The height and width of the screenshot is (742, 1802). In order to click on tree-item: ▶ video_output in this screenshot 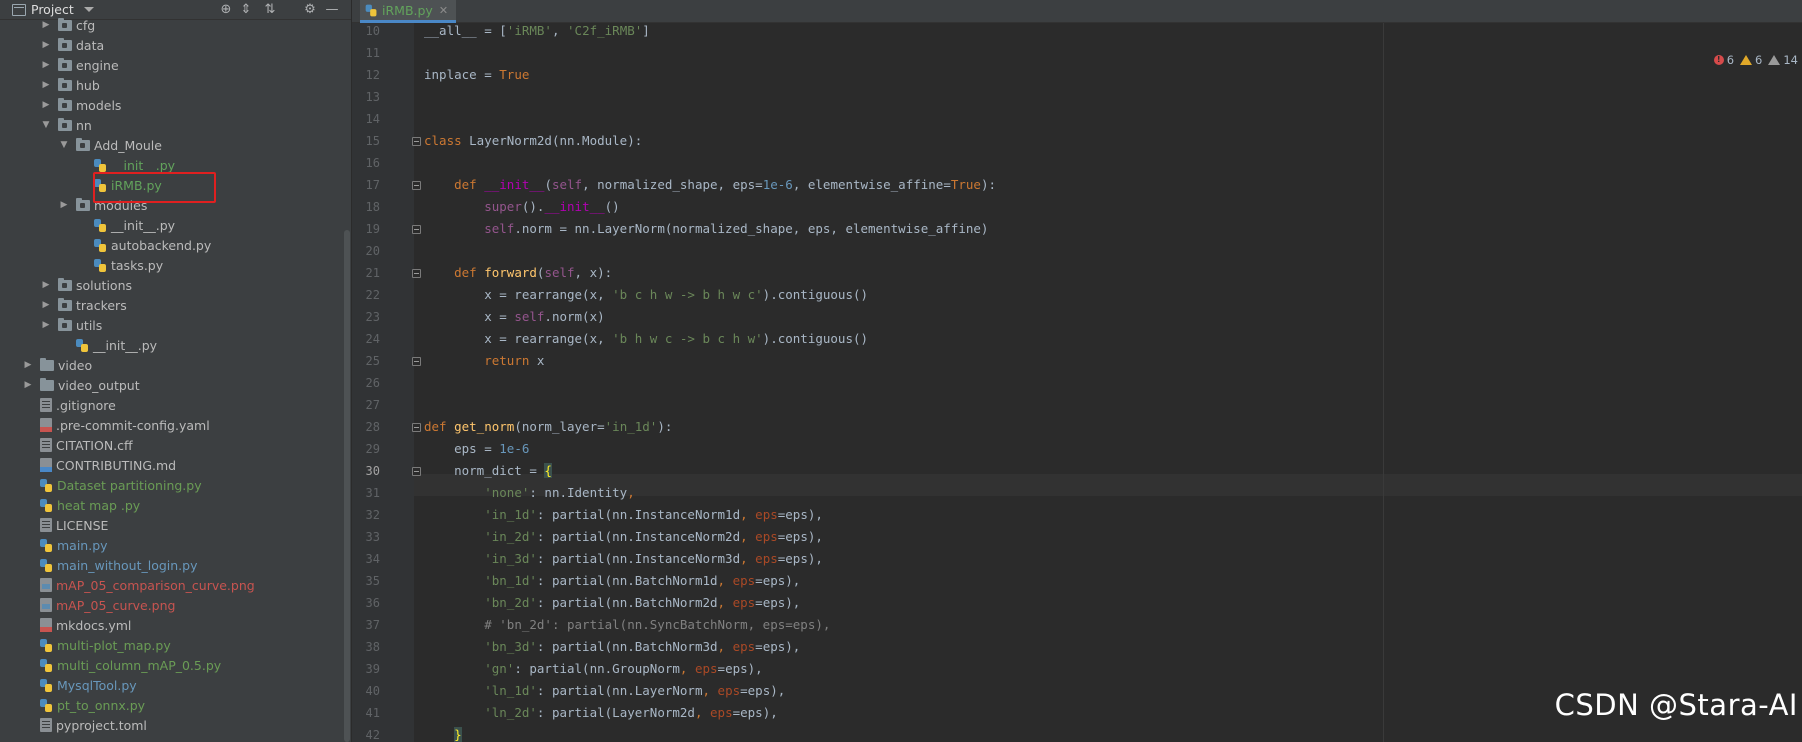, I will do `click(81, 385)`.